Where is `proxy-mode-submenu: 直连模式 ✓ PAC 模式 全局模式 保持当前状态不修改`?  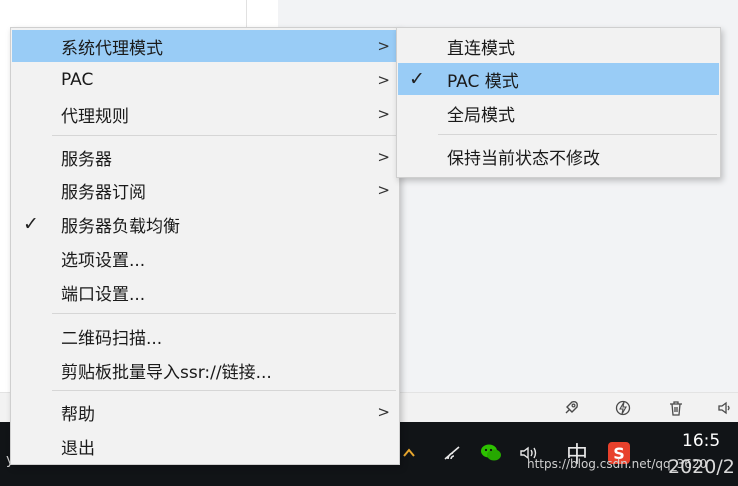 proxy-mode-submenu: 直连模式 ✓ PAC 模式 全局模式 保持当前状态不修改 is located at coordinates (558, 102).